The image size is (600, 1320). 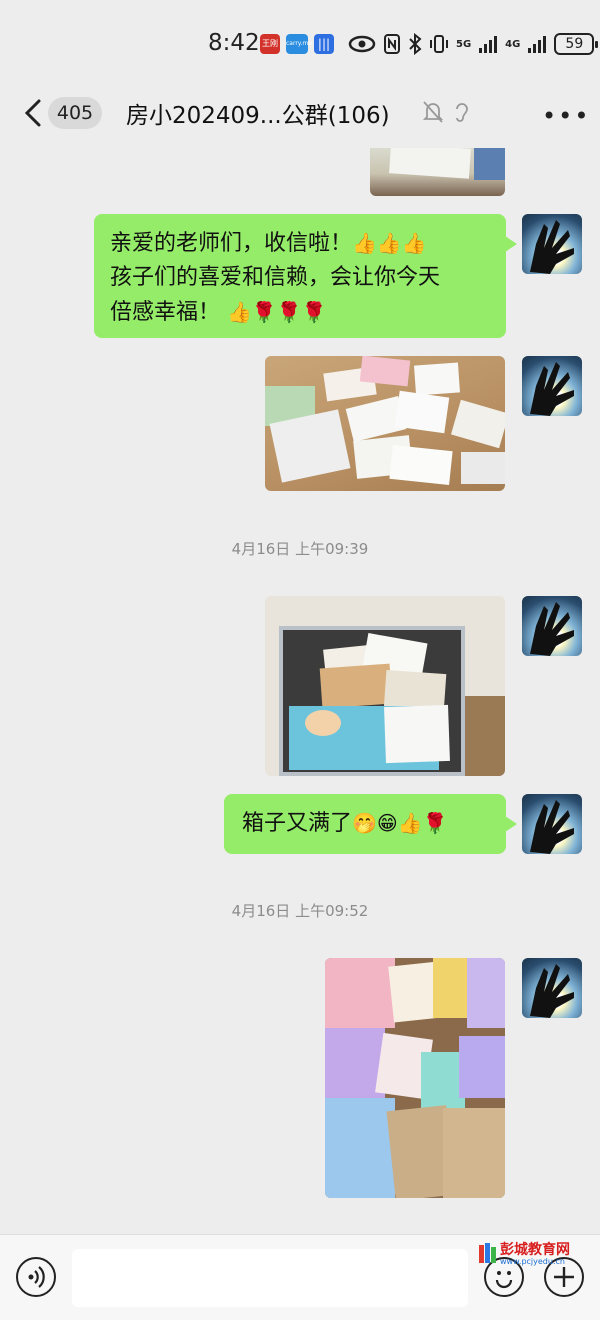 What do you see at coordinates (576, 44) in the screenshot?
I see `battery-indicator: 59` at bounding box center [576, 44].